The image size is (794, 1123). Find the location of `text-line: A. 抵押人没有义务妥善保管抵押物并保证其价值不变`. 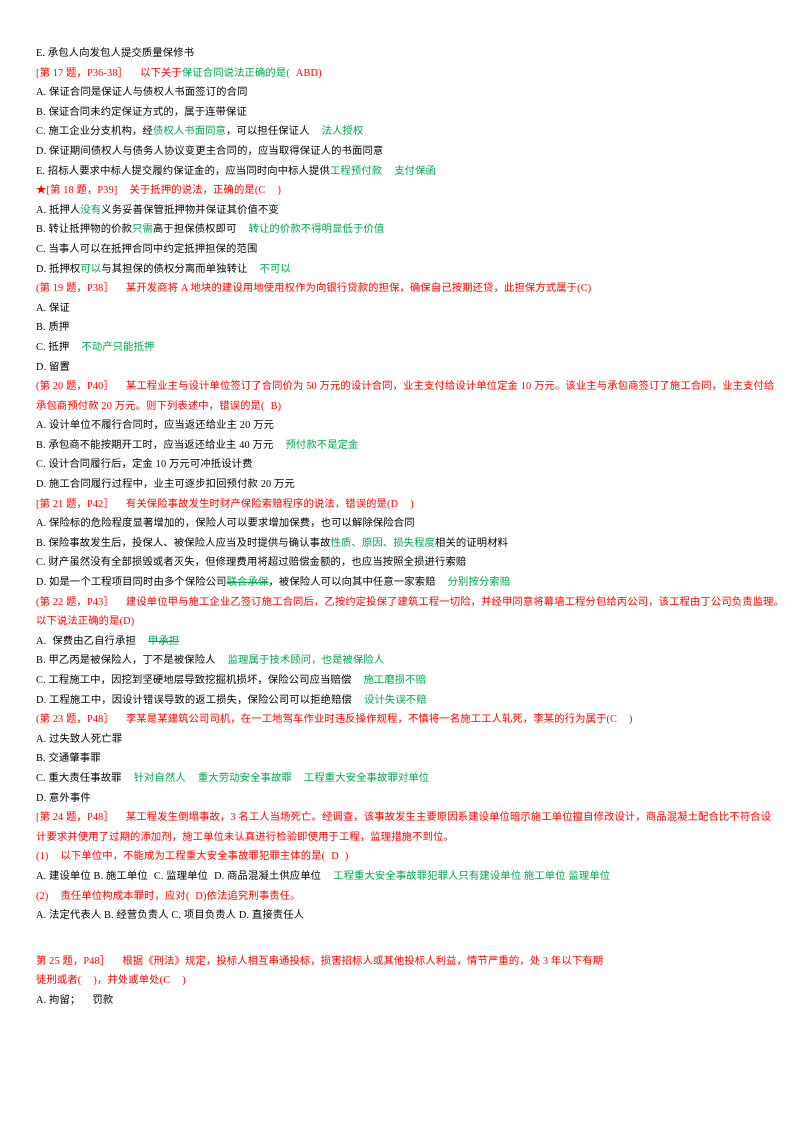

text-line: A. 抵押人没有义务妥善保管抵押物并保证其价值不变 is located at coordinates (397, 211).